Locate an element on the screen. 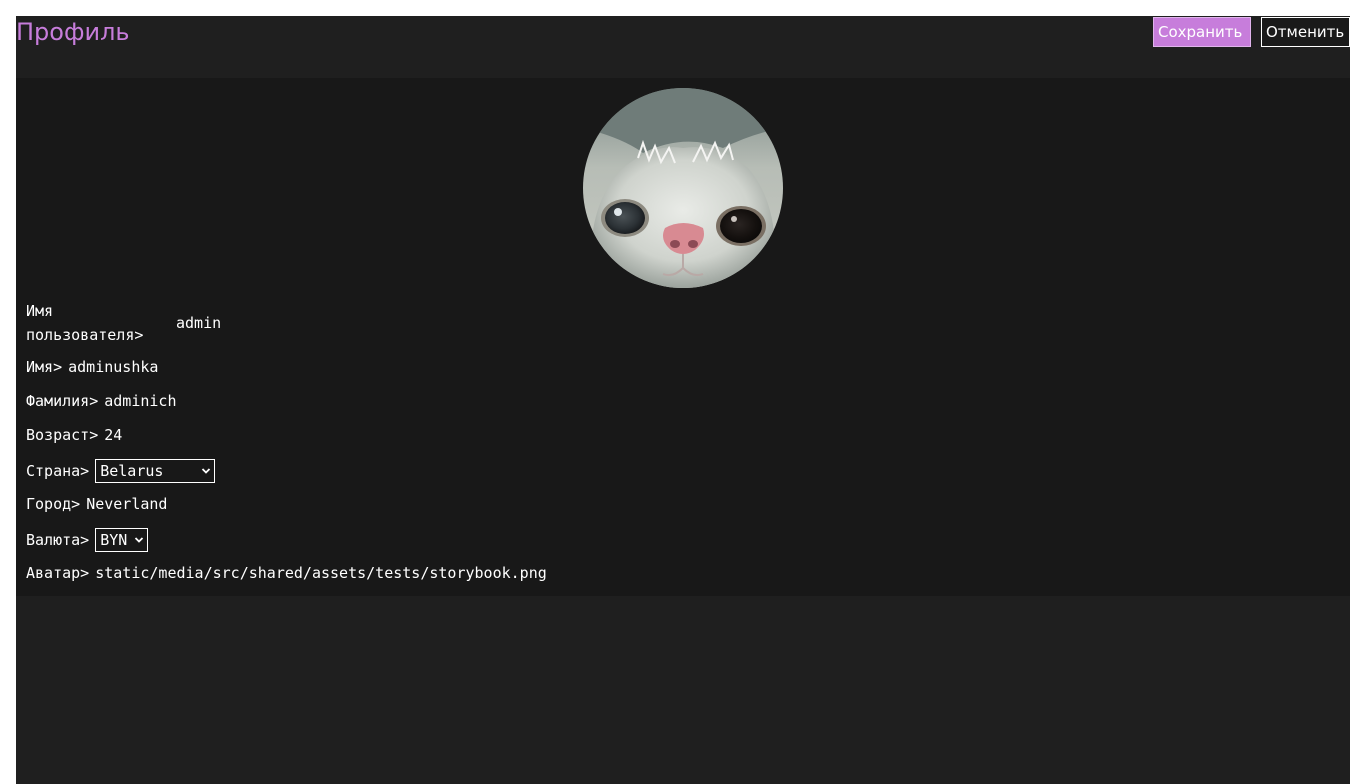  profile-header: Профиль Сохранить Отменить is located at coordinates (683, 47).